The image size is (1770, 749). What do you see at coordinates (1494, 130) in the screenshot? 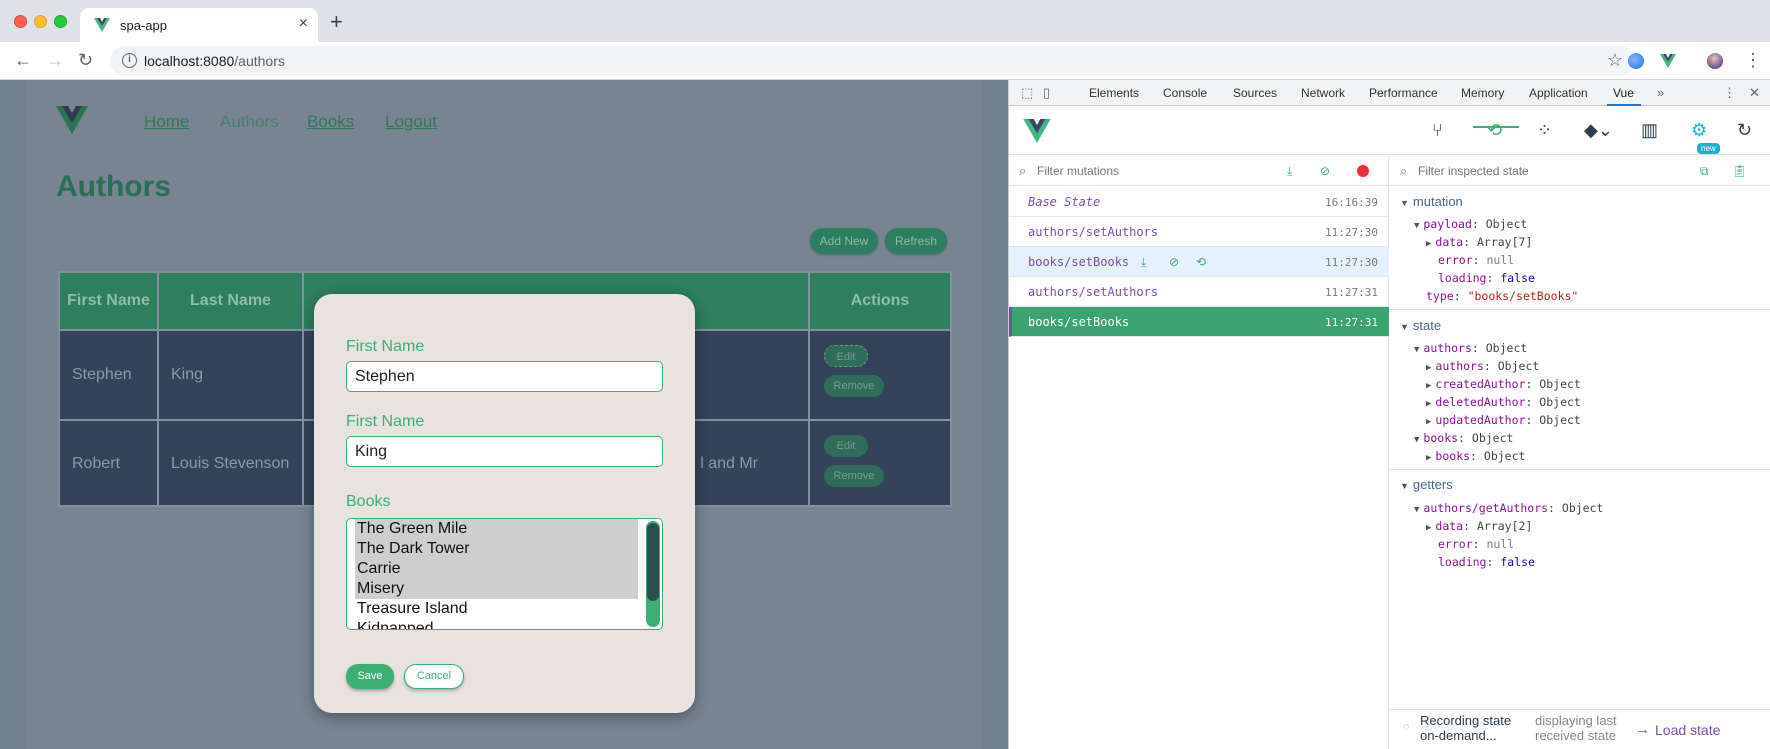
I see `vuex-history-icon: ⟲` at bounding box center [1494, 130].